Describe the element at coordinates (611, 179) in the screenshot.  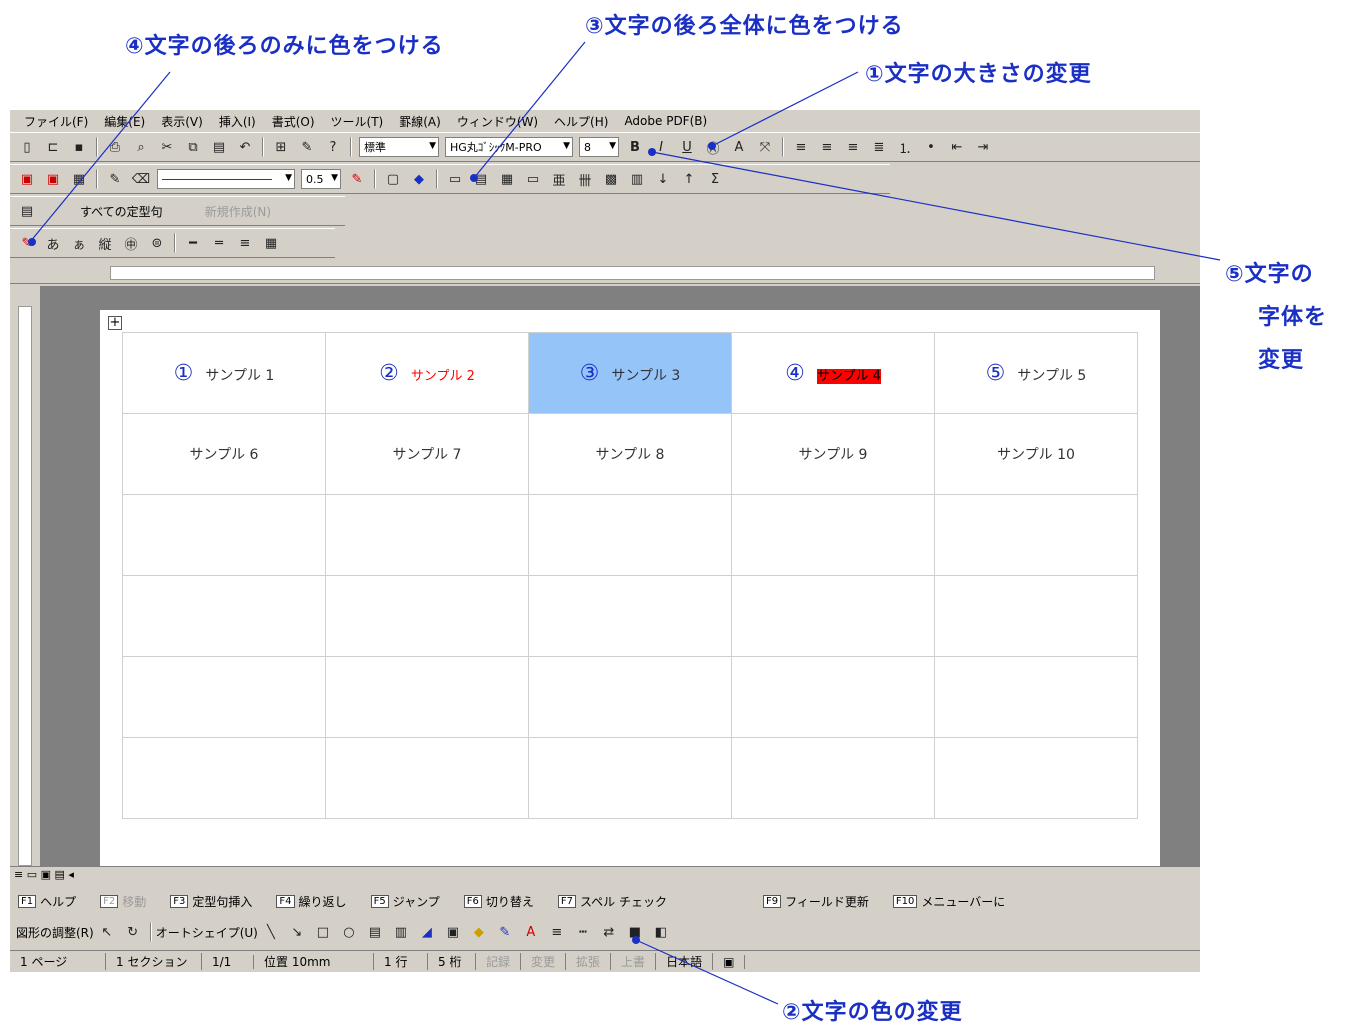
I see `table-autoformat-icon: ▩` at that location.